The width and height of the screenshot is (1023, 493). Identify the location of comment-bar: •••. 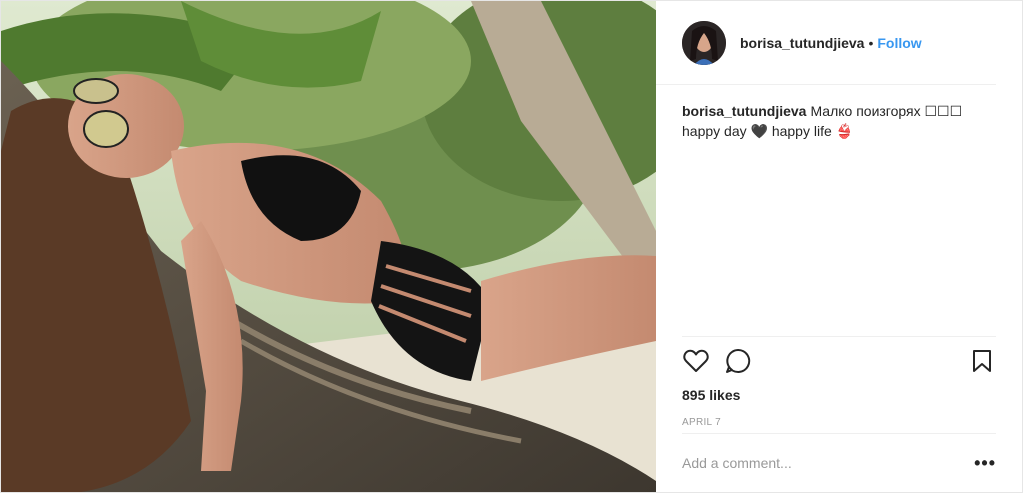
(839, 462).